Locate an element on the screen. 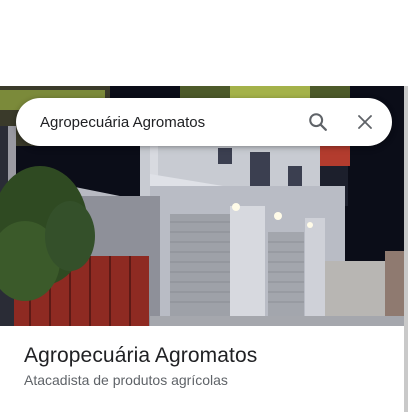 This screenshot has height=412, width=408. search-button is located at coordinates (318, 122).